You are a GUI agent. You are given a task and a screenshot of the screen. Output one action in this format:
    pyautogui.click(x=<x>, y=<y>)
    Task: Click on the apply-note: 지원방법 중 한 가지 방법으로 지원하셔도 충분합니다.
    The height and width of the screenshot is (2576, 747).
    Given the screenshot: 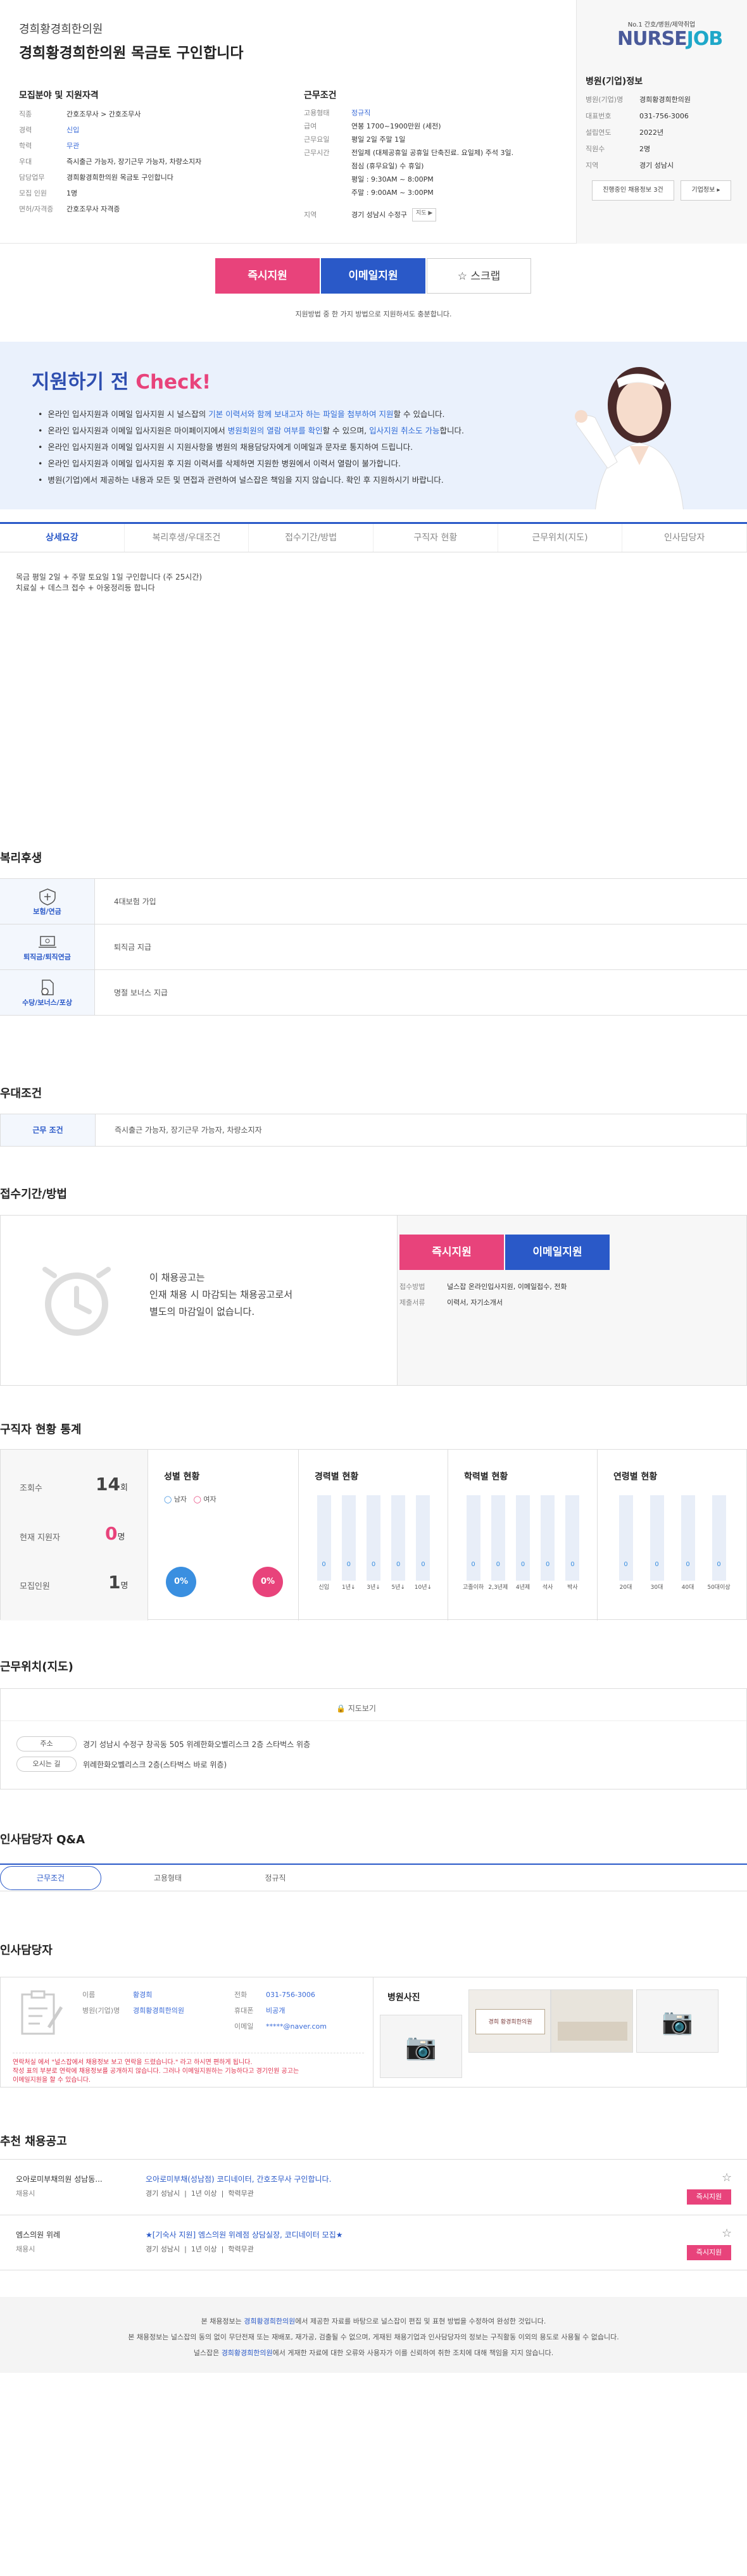 What is the action you would take?
    pyautogui.click(x=373, y=314)
    